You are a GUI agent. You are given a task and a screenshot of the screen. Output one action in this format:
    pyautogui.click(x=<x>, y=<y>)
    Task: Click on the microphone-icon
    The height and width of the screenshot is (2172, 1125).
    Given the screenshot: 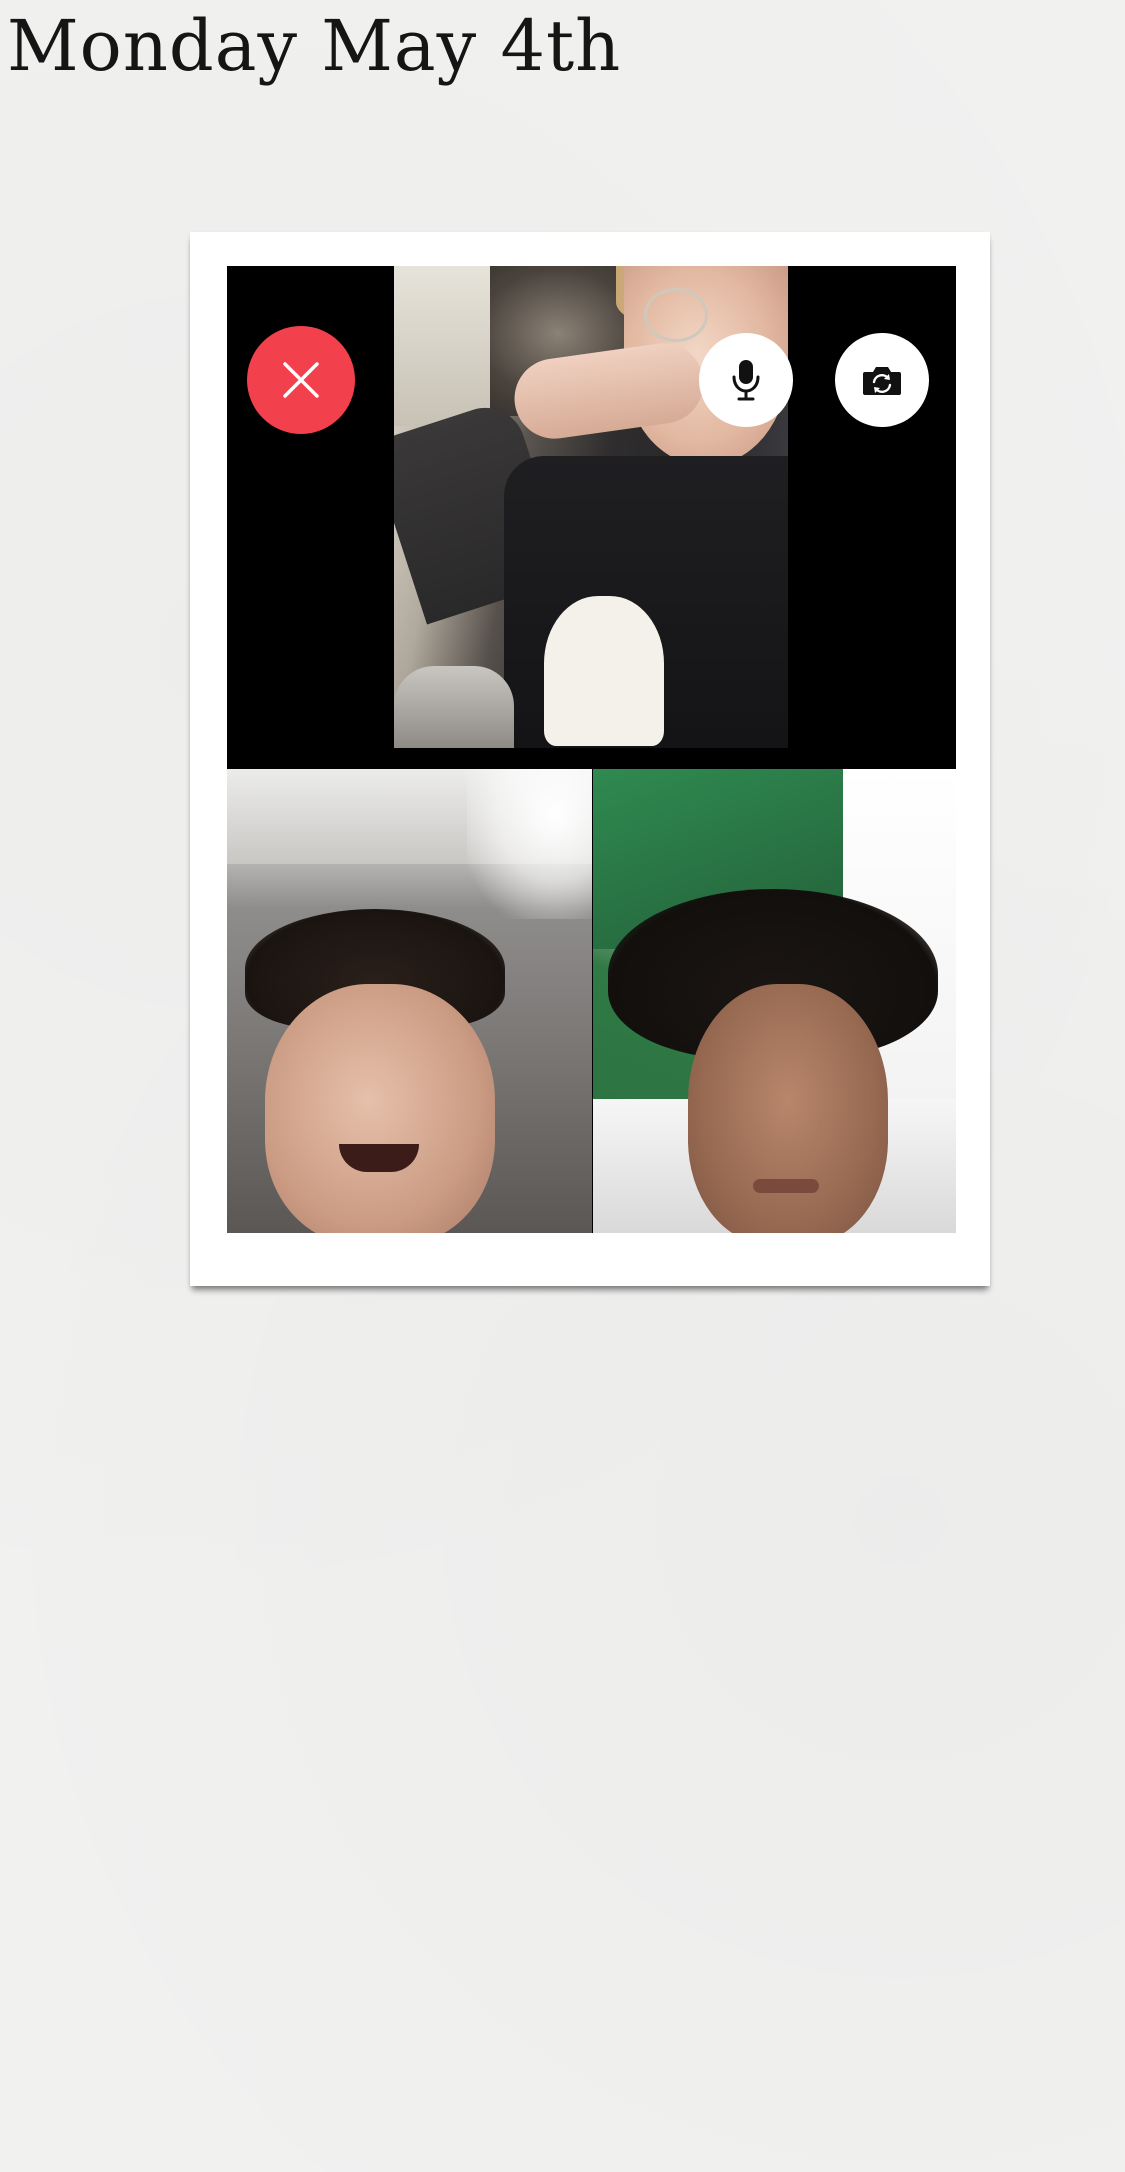 What is the action you would take?
    pyautogui.click(x=746, y=380)
    